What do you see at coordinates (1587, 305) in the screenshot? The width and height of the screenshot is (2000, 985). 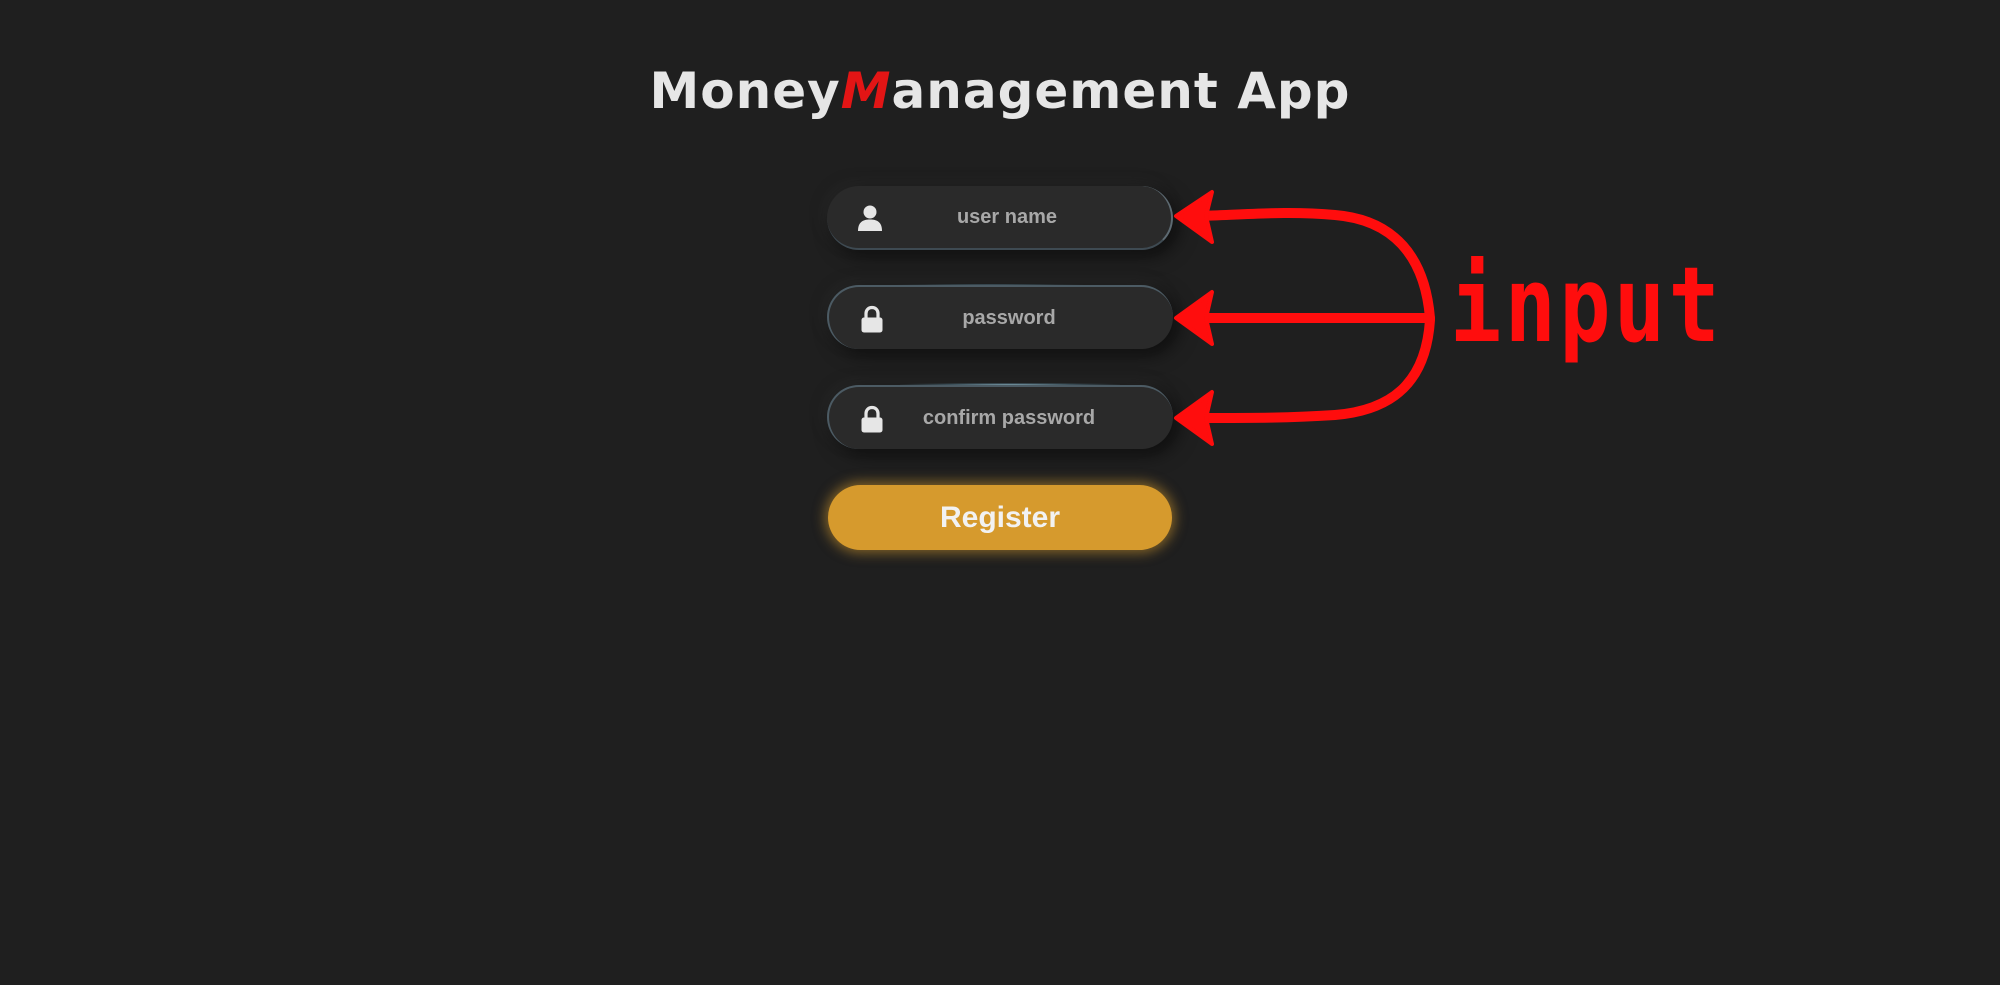 I see `annotation-label: input` at bounding box center [1587, 305].